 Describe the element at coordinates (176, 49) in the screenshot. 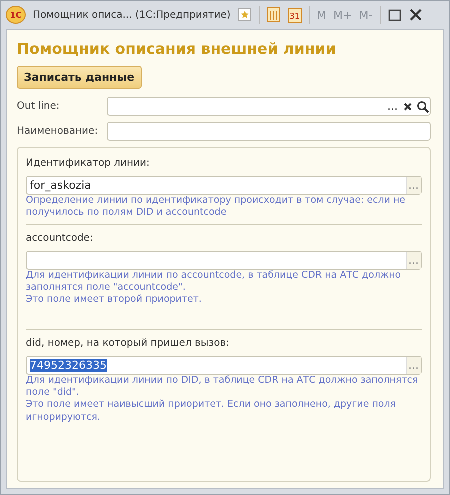

I see `form-heading: Помощник описания внешней линии` at that location.